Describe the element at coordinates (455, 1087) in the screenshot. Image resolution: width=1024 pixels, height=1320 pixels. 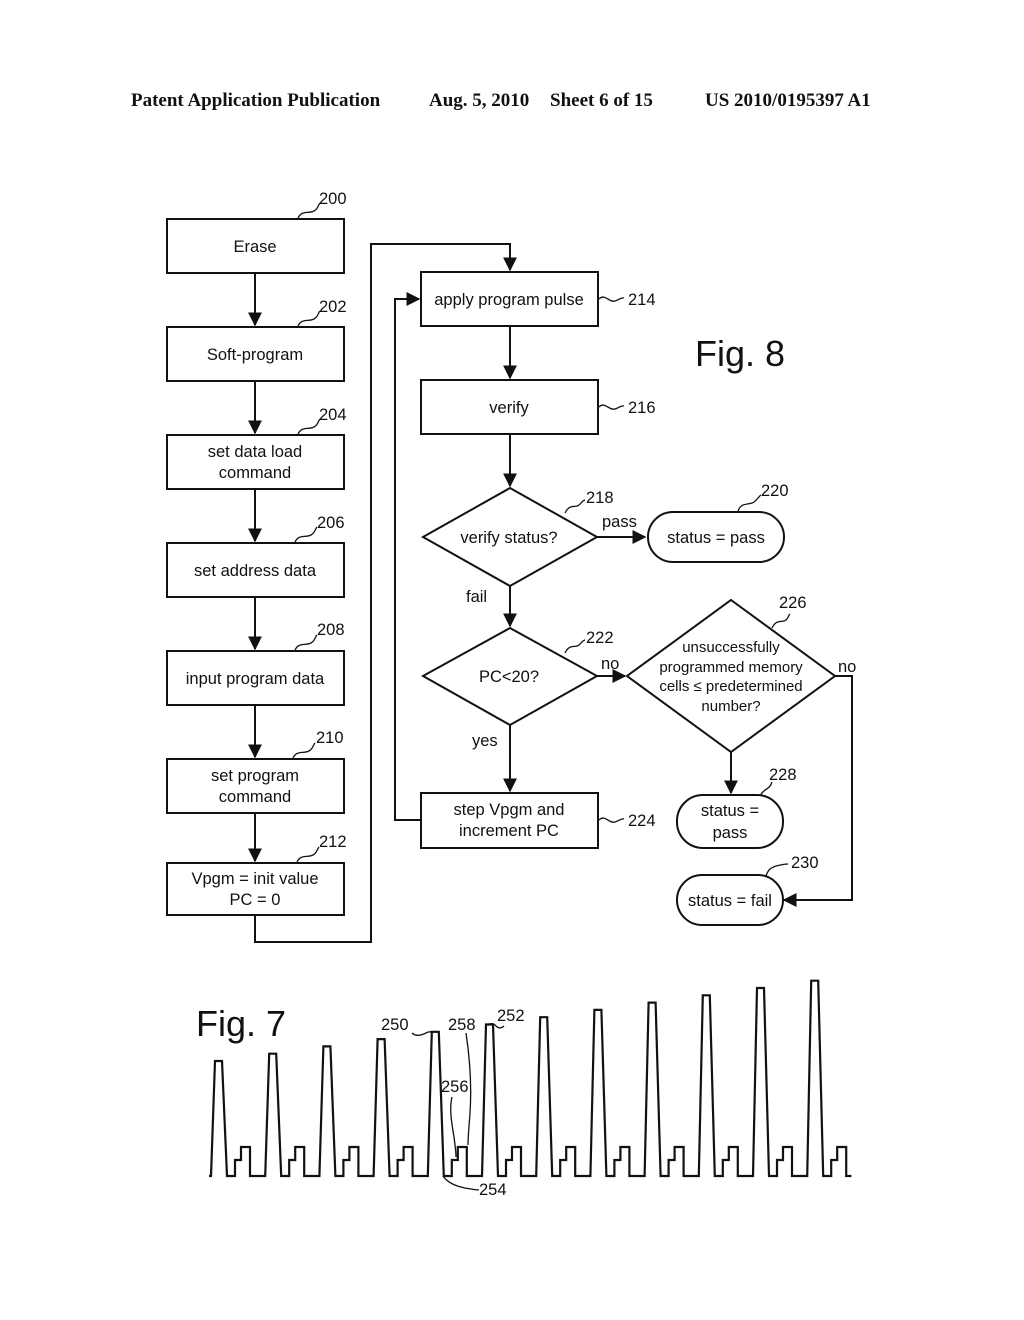
I see `ref-256: 256` at that location.